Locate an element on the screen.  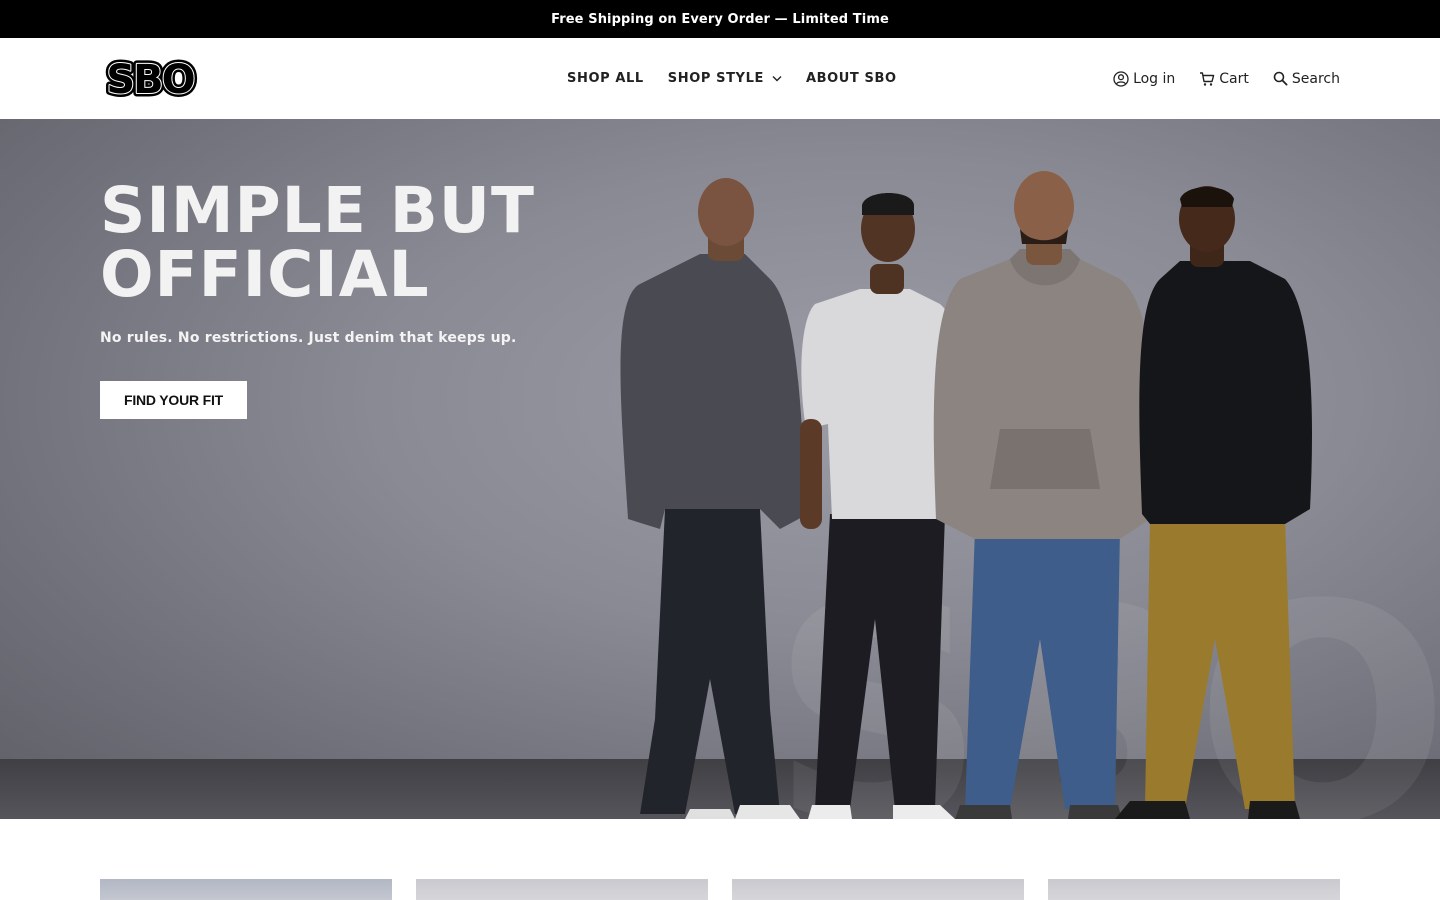
login-link: Log in is located at coordinates (1144, 79).